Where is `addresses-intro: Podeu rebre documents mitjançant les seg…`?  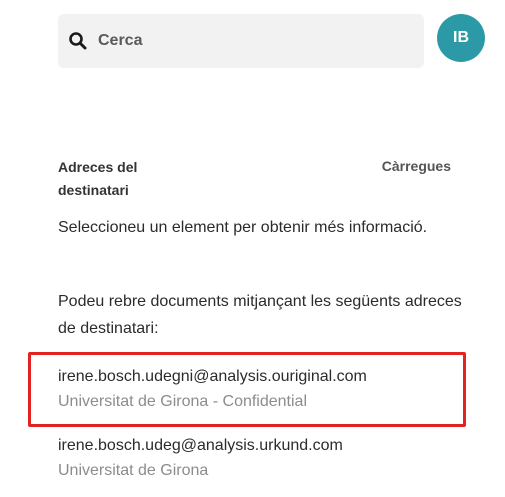 addresses-intro: Podeu rebre documents mitjançant les seg… is located at coordinates (260, 315).